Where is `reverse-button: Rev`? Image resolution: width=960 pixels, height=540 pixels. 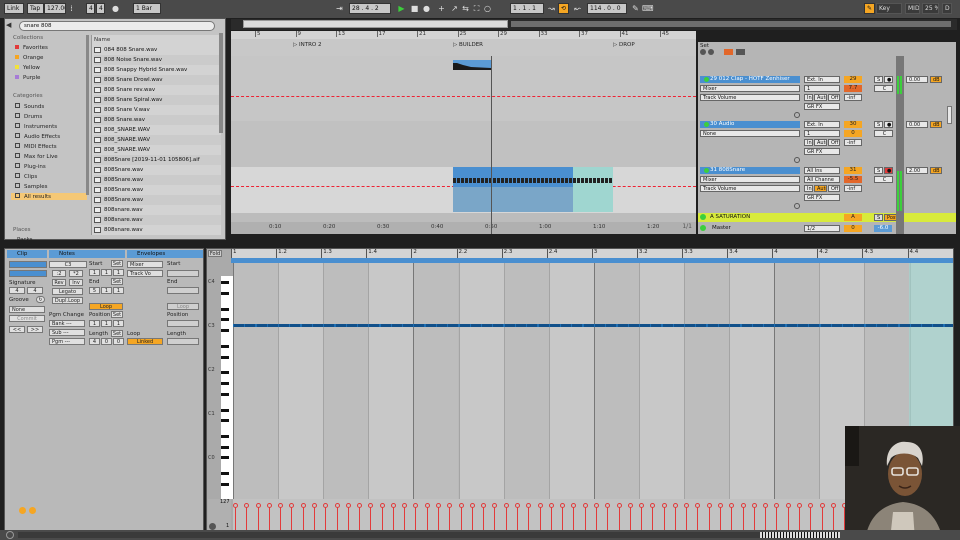 reverse-button: Rev is located at coordinates (59, 282).